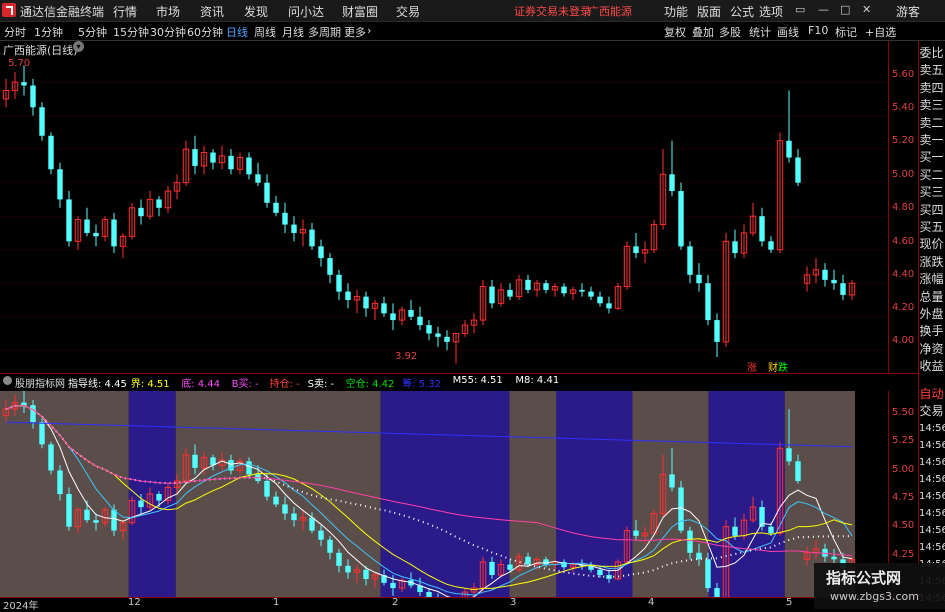 The width and height of the screenshot is (945, 612). I want to click on quote-label: 卖二, so click(931, 122).